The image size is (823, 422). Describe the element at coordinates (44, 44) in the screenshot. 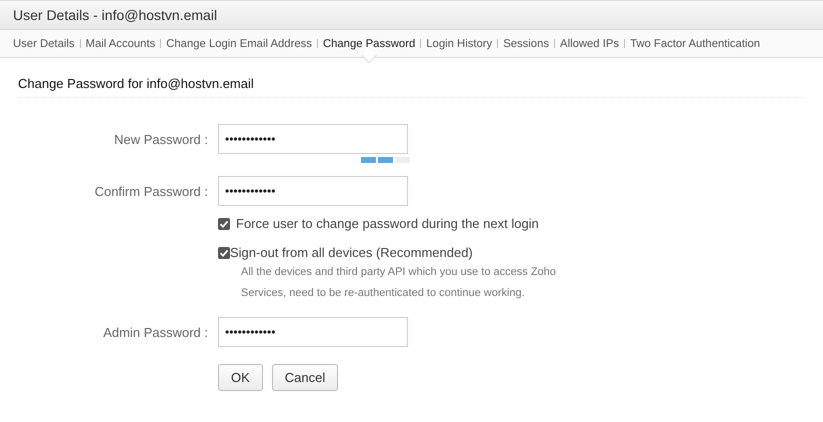

I see `tab: User Details` at that location.